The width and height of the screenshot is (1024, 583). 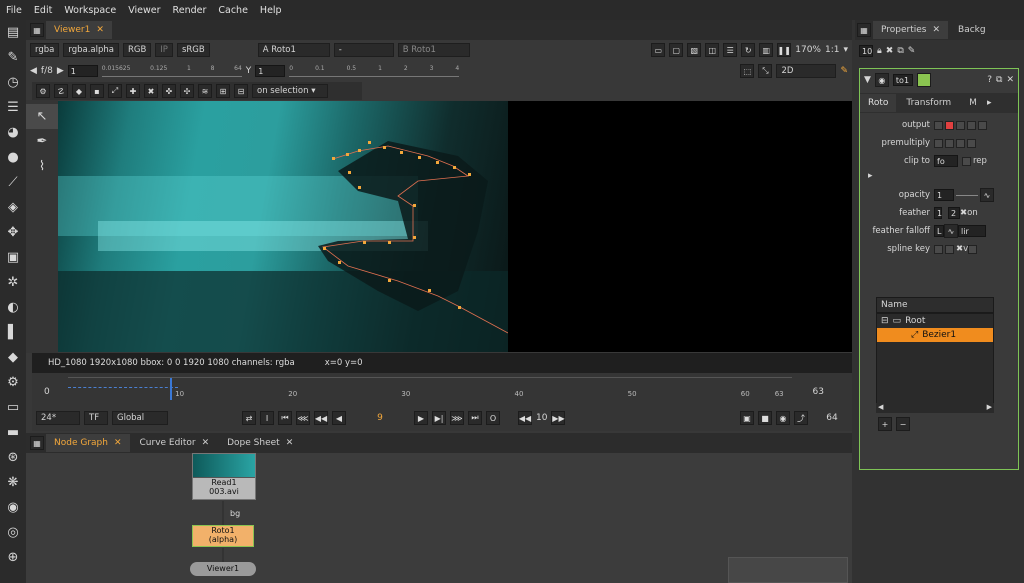 I want to click on feather-falloff-field: L, so click(x=939, y=231).